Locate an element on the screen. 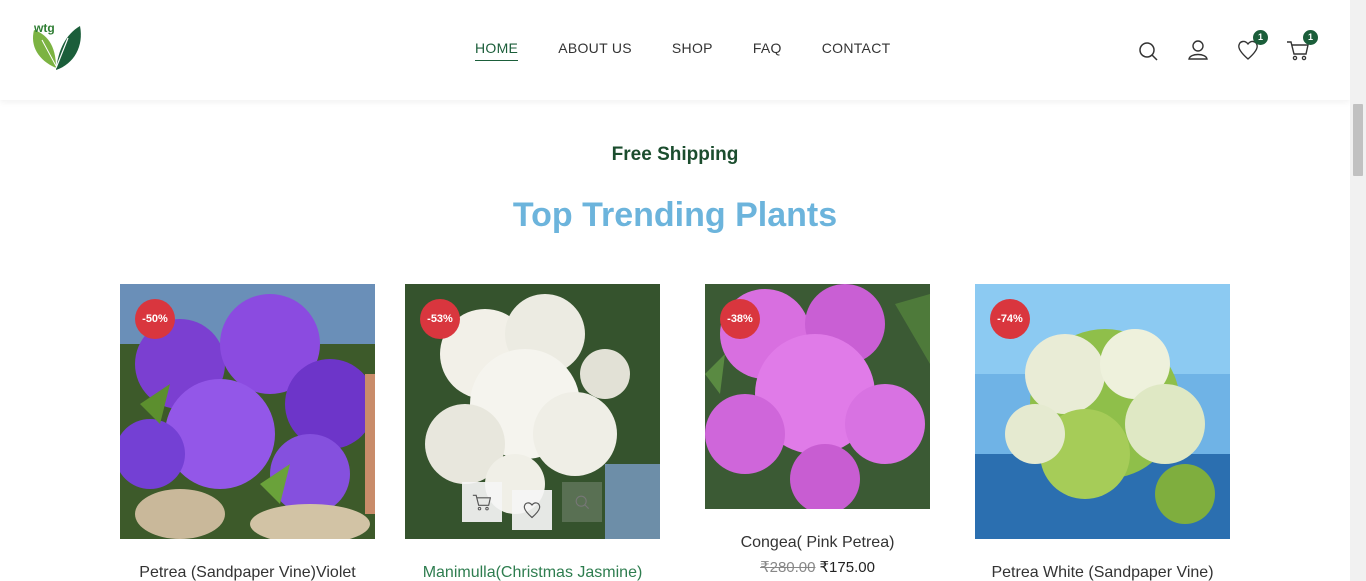 This screenshot has width=1366, height=581. product-card: -74% Petrea White (Sandpaper Vine) is located at coordinates (1102, 432).